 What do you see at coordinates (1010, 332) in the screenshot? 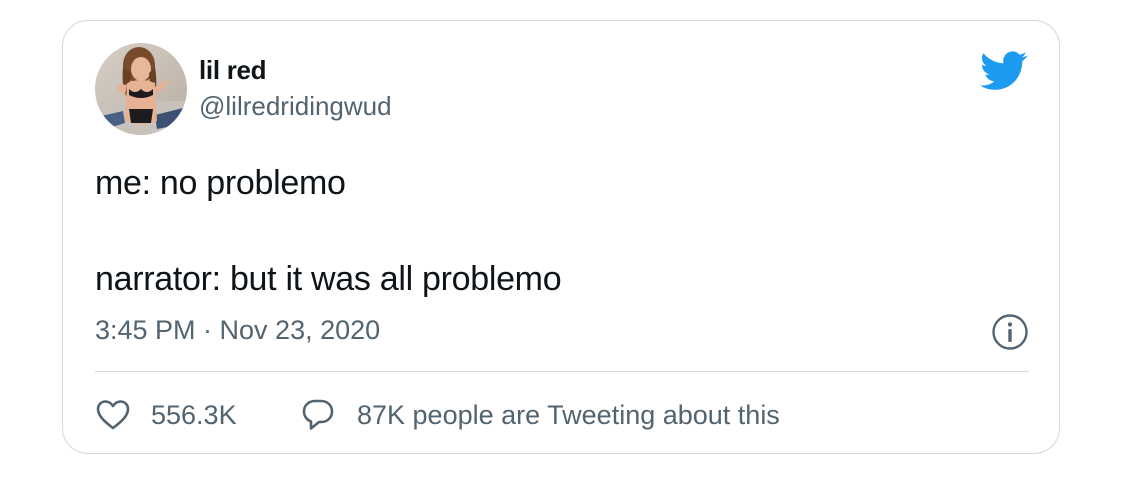
I see `info-icon` at bounding box center [1010, 332].